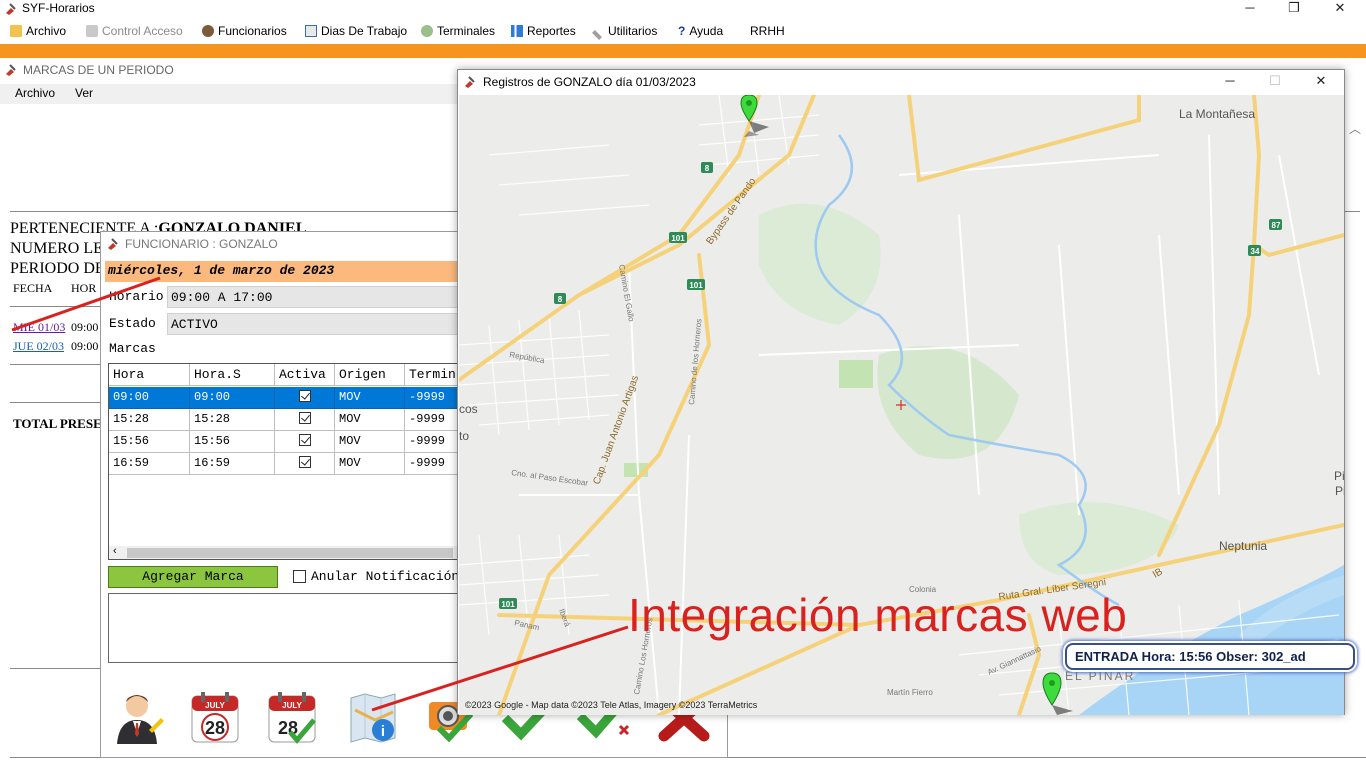 This screenshot has width=1366, height=768. I want to click on total-divider, so click(55, 402).